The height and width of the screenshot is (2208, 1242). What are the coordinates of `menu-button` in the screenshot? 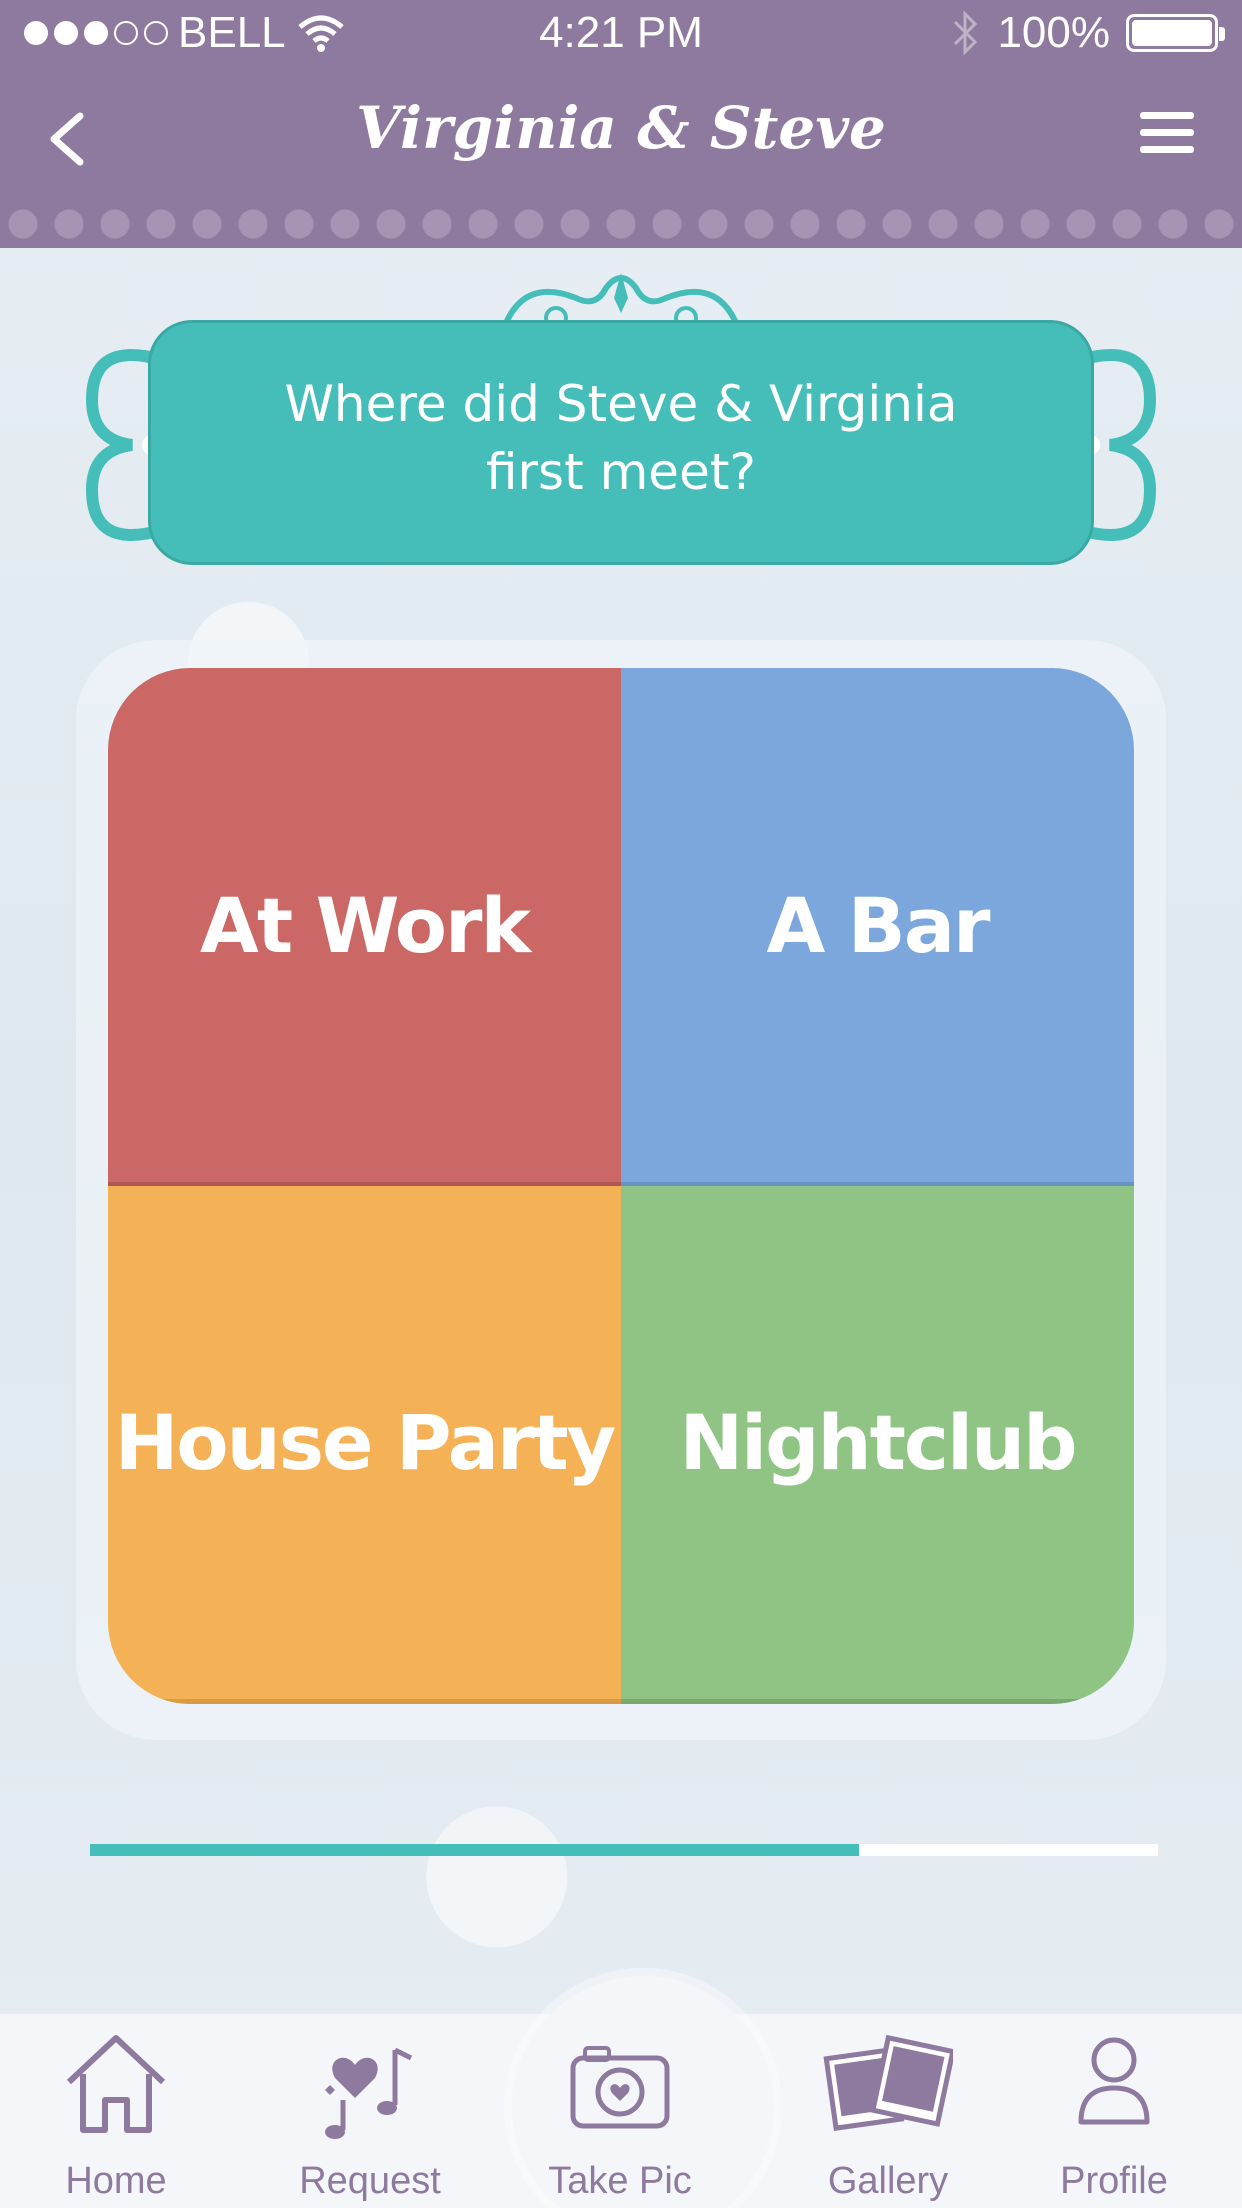 It's located at (1167, 135).